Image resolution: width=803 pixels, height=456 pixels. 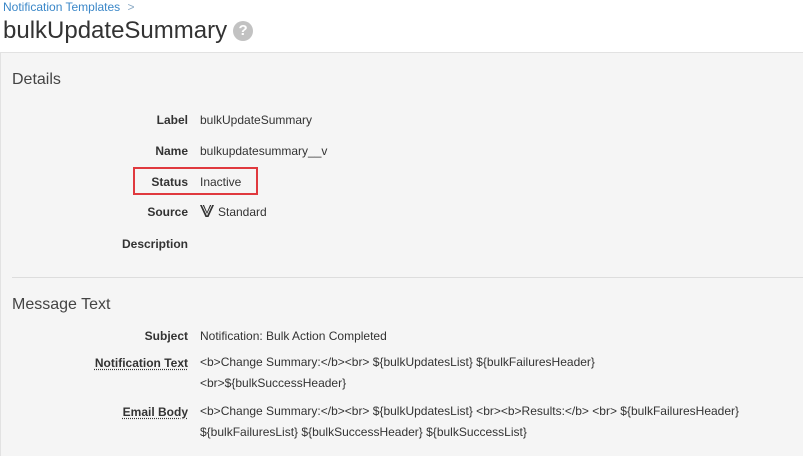 What do you see at coordinates (141, 363) in the screenshot?
I see `field-label-with-help: Notification Text` at bounding box center [141, 363].